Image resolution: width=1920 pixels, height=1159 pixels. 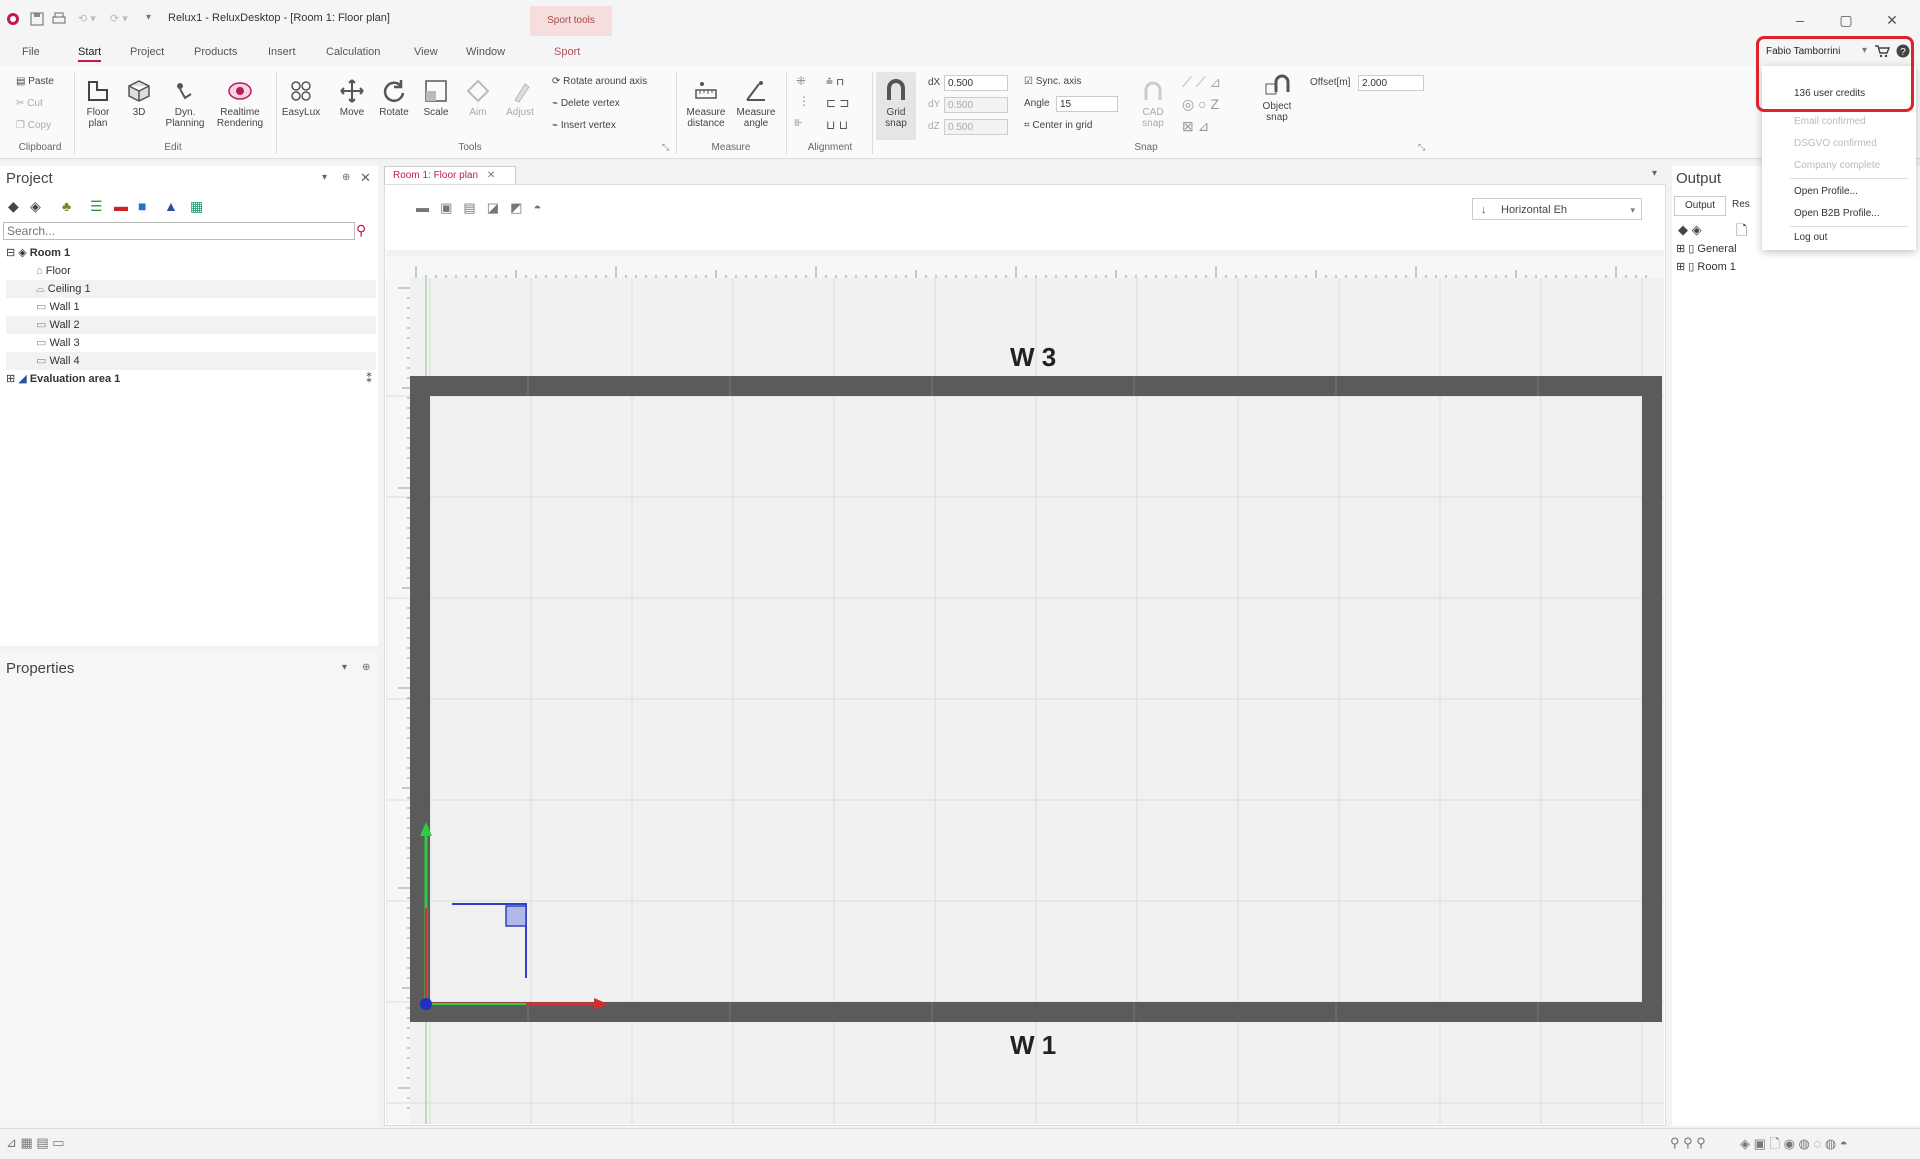 What do you see at coordinates (90, 54) in the screenshot?
I see `tab-start: Start` at bounding box center [90, 54].